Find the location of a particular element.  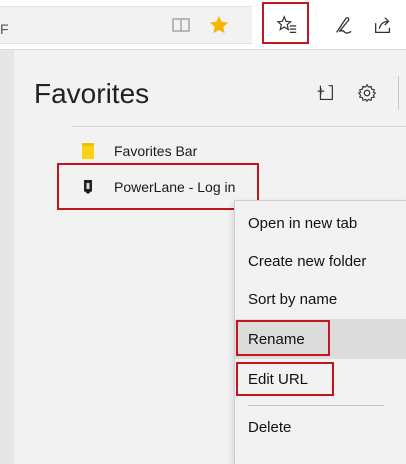

list-item-powerlane: PowerLane - Log in is located at coordinates (157, 187).